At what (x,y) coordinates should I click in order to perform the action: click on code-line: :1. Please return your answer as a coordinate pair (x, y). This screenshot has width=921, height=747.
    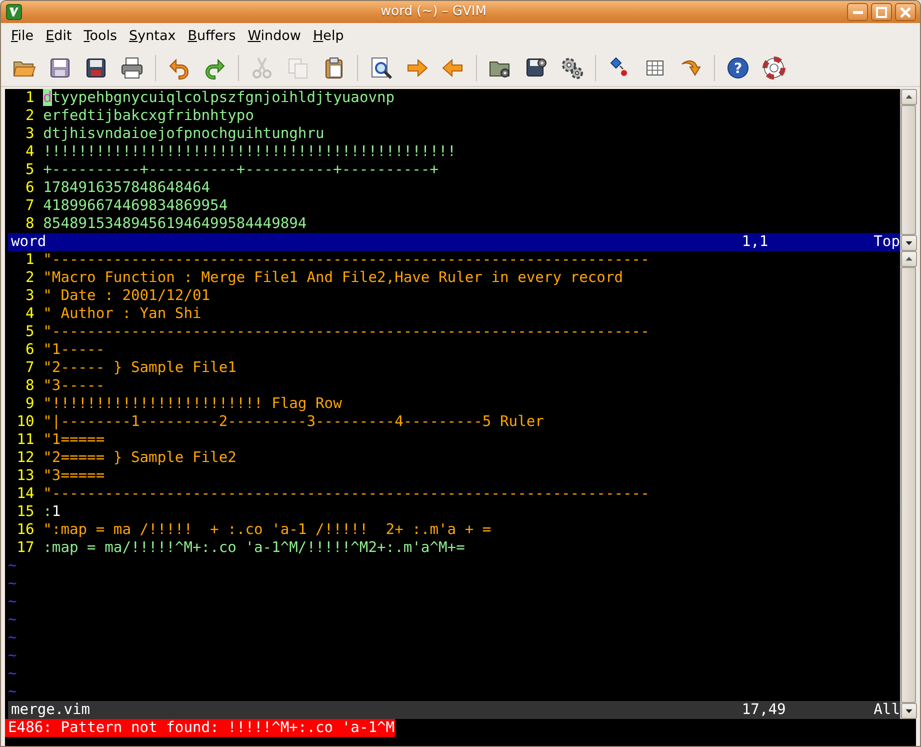
    Looking at the image, I should click on (52, 512).